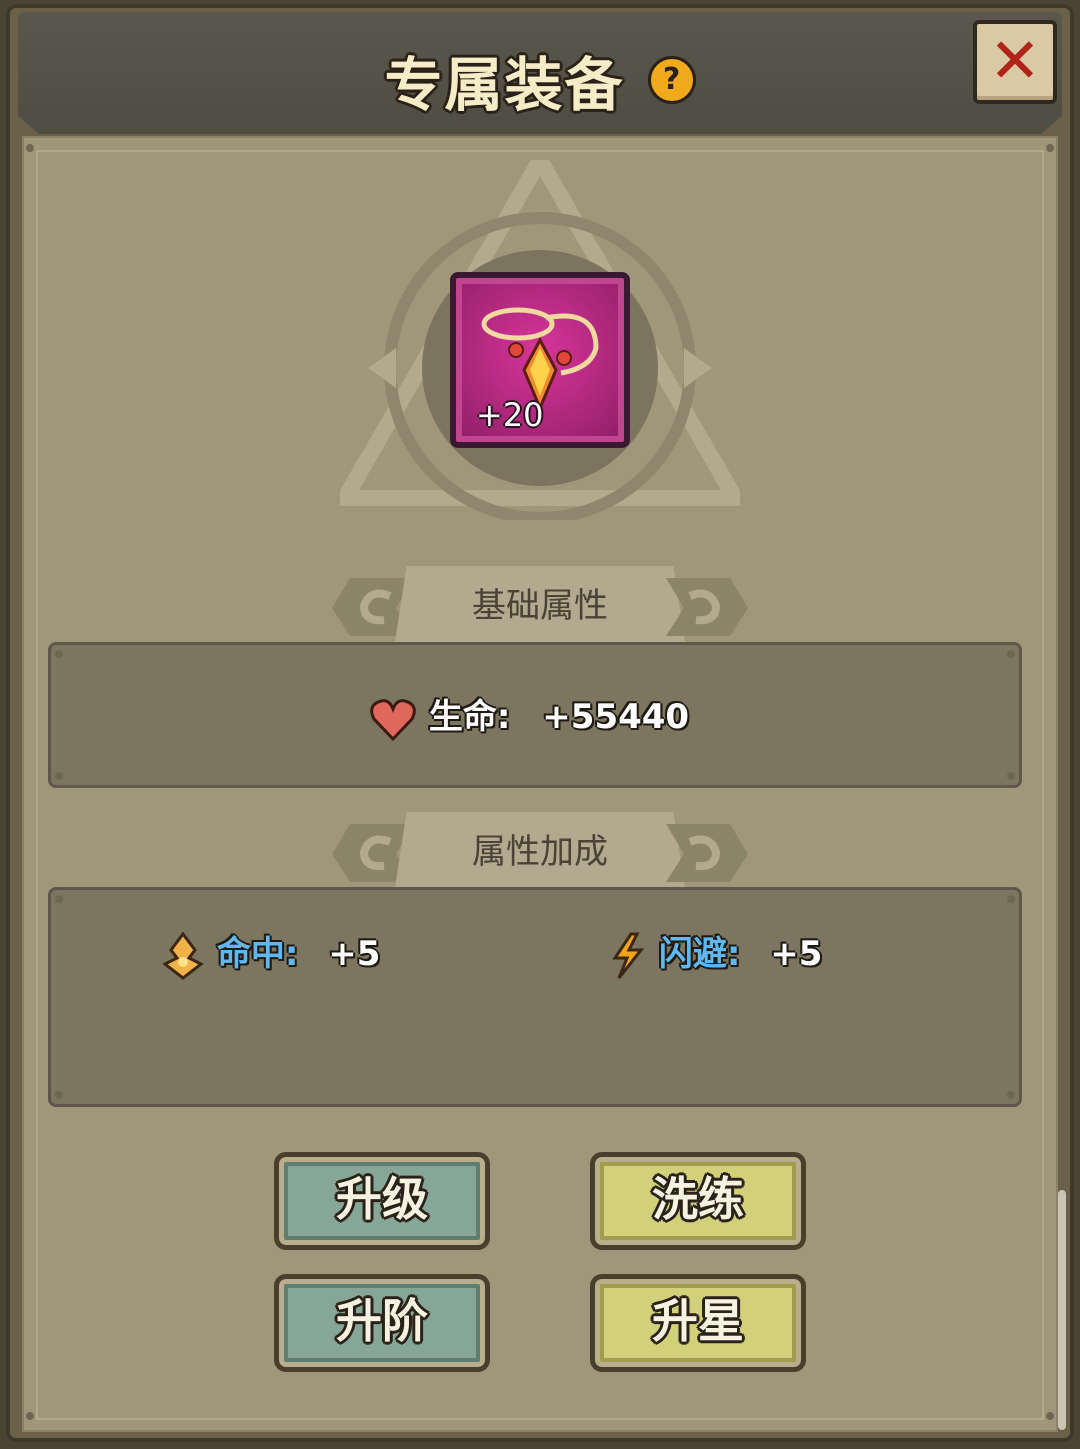  What do you see at coordinates (354, 954) in the screenshot?
I see `stat-accuracy-value: +5` at bounding box center [354, 954].